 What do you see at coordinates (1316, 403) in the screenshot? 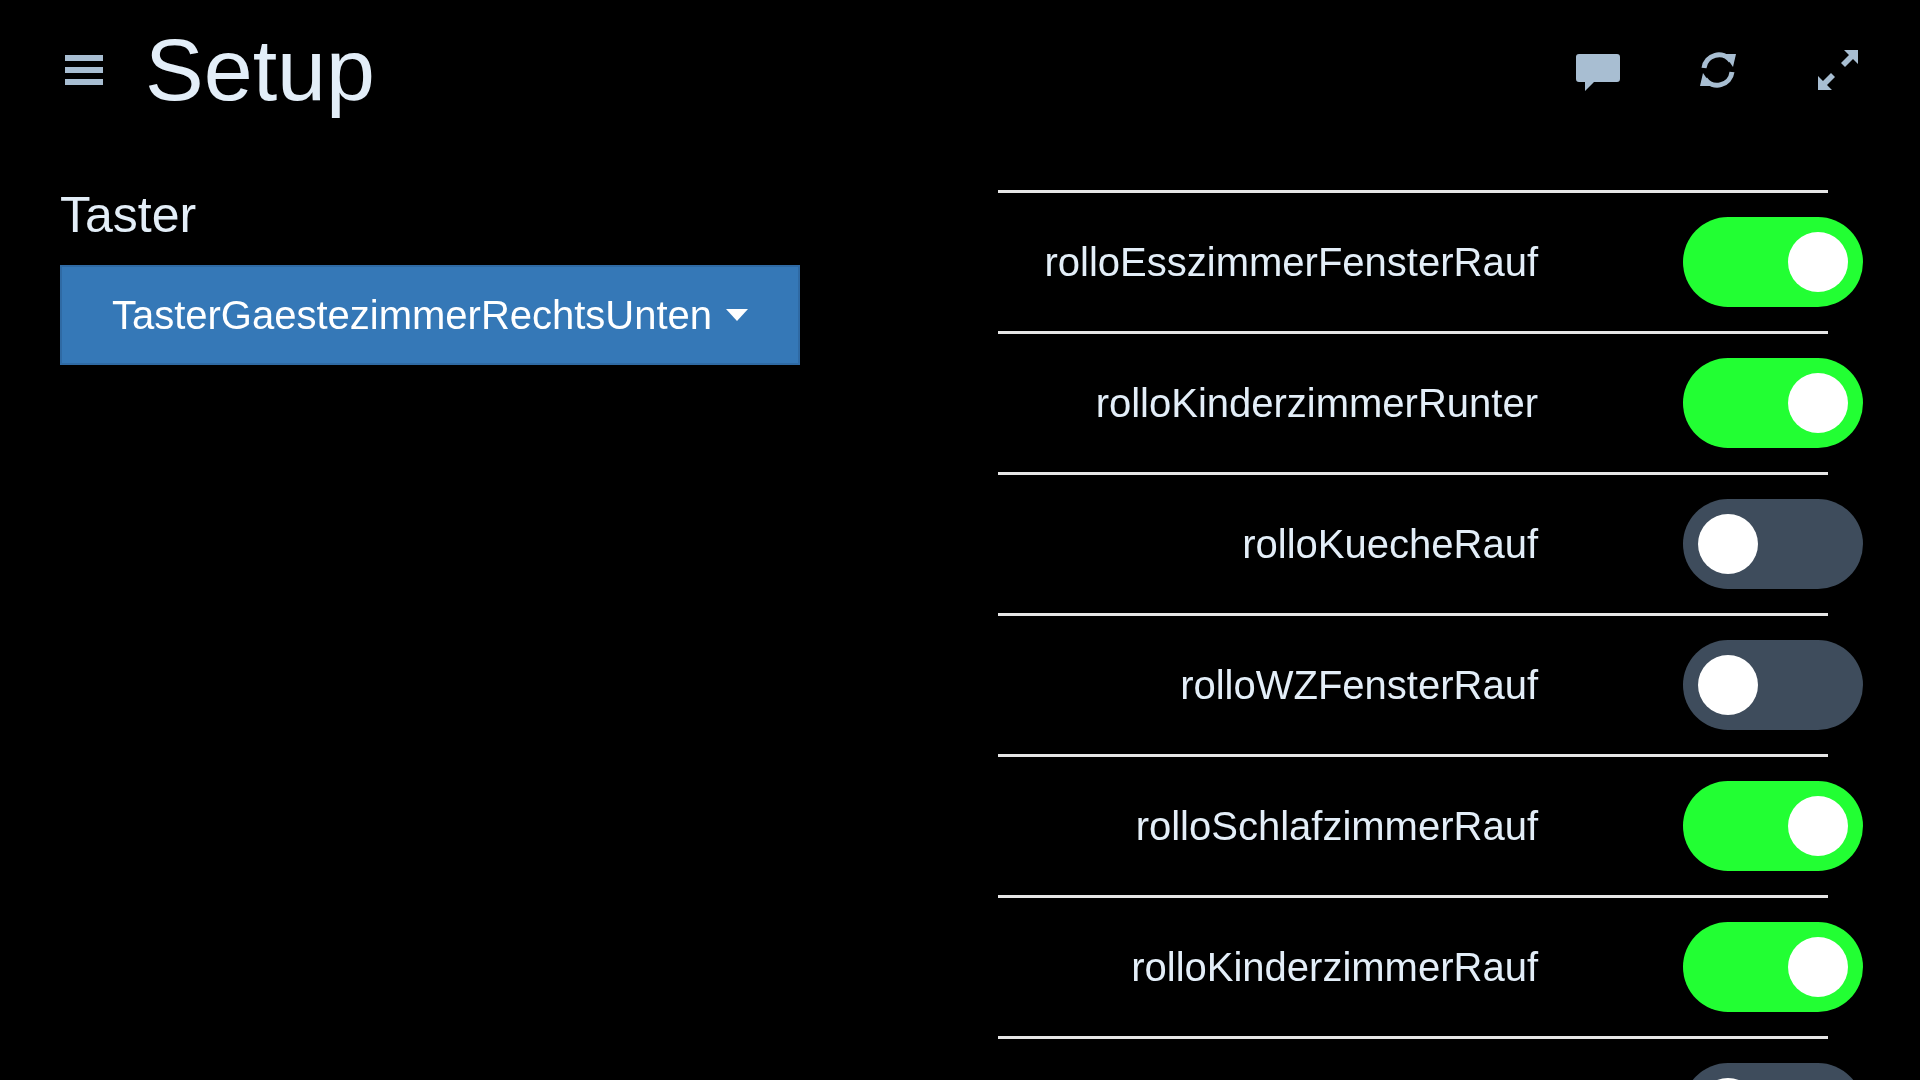
I see `switch-label: rolloKinderzimmerRunter` at bounding box center [1316, 403].